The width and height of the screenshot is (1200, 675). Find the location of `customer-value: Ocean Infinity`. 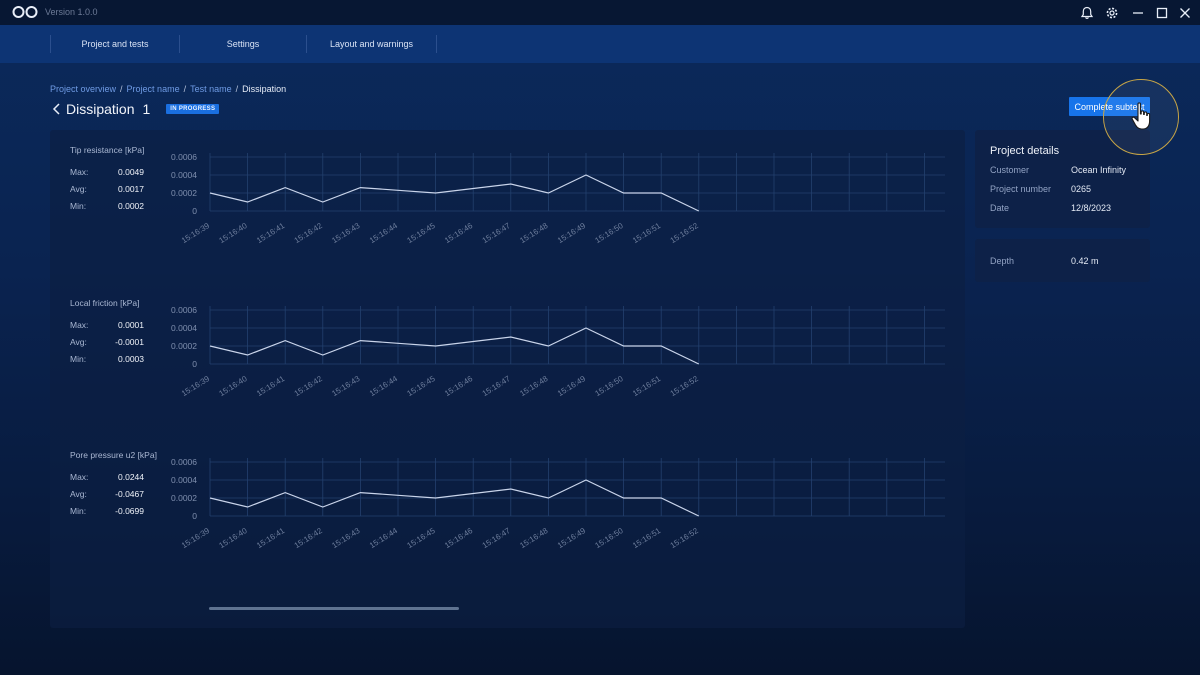

customer-value: Ocean Infinity is located at coordinates (1099, 170).